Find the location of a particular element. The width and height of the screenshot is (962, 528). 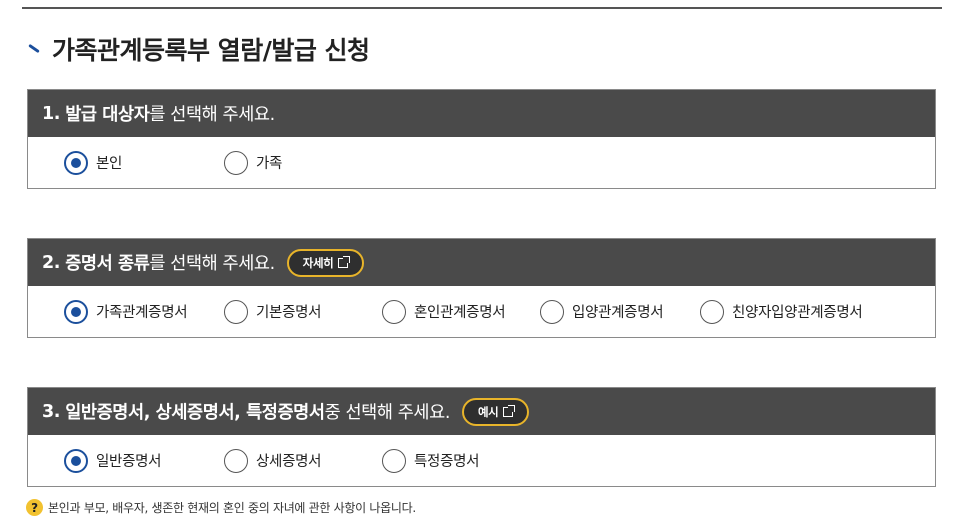

section-header: 3. 일반증명서, 상세증명서, 특정증명서 중 선택해 주세요. 예시 is located at coordinates (481, 411).